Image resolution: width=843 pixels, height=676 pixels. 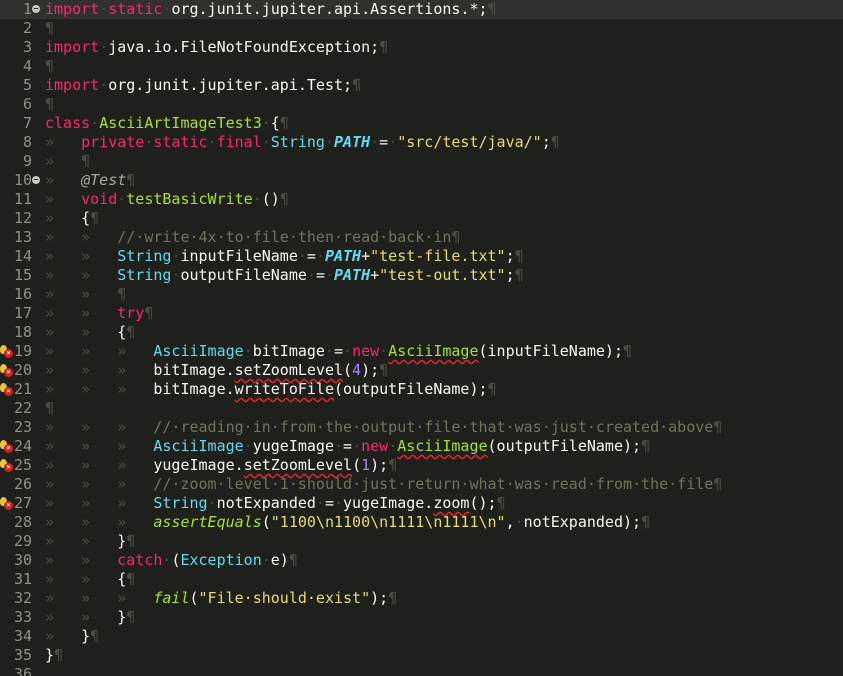 I want to click on line-gutter: 2, so click(x=22, y=28).